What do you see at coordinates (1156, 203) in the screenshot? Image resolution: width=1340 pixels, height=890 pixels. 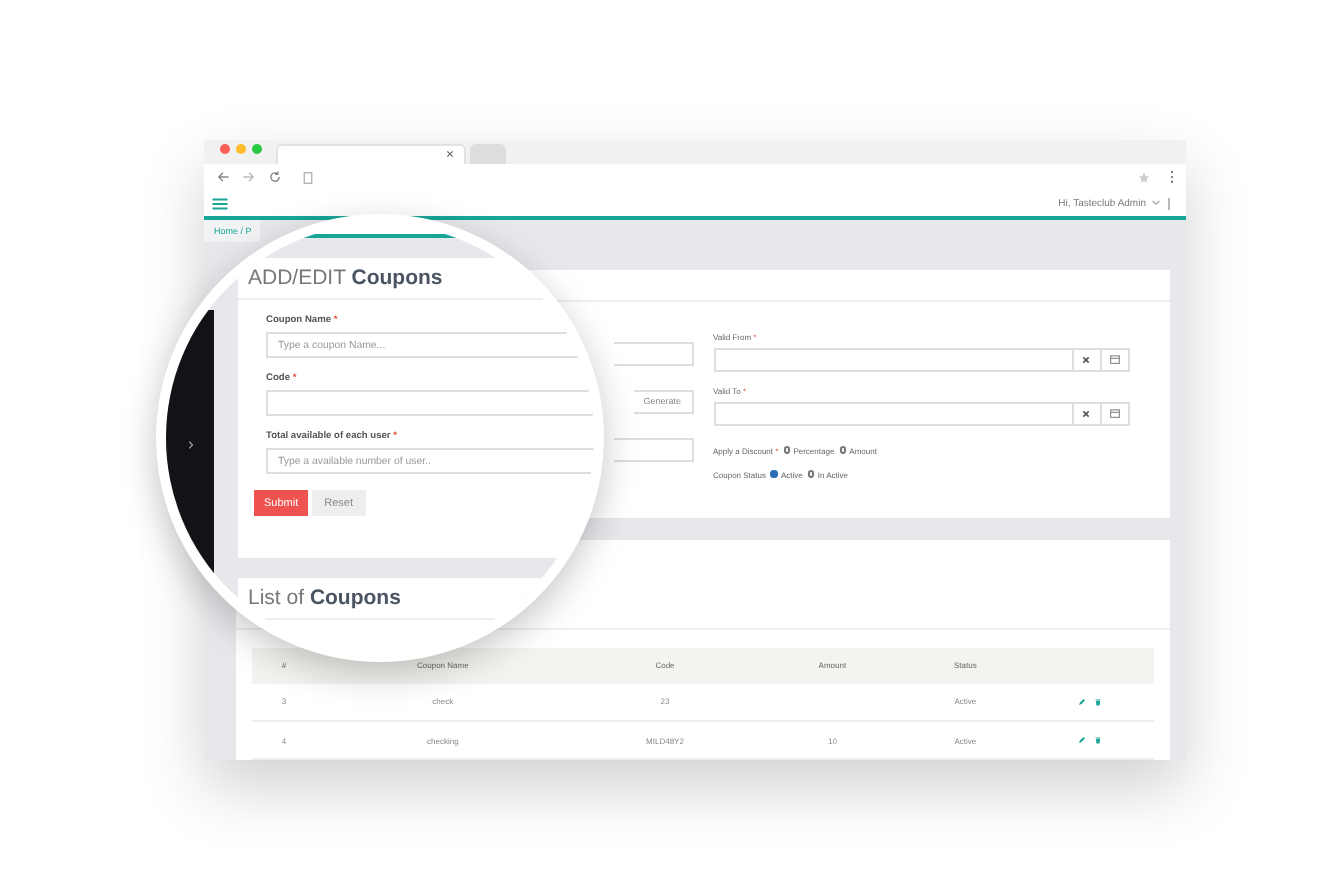 I see `caret-icon` at bounding box center [1156, 203].